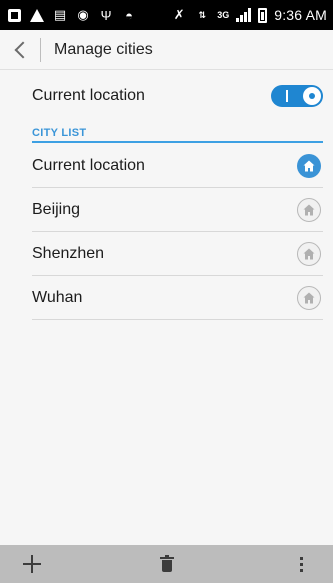 This screenshot has height=583, width=333. Describe the element at coordinates (166, 50) in the screenshot. I see `app-header: Manage cities` at that location.